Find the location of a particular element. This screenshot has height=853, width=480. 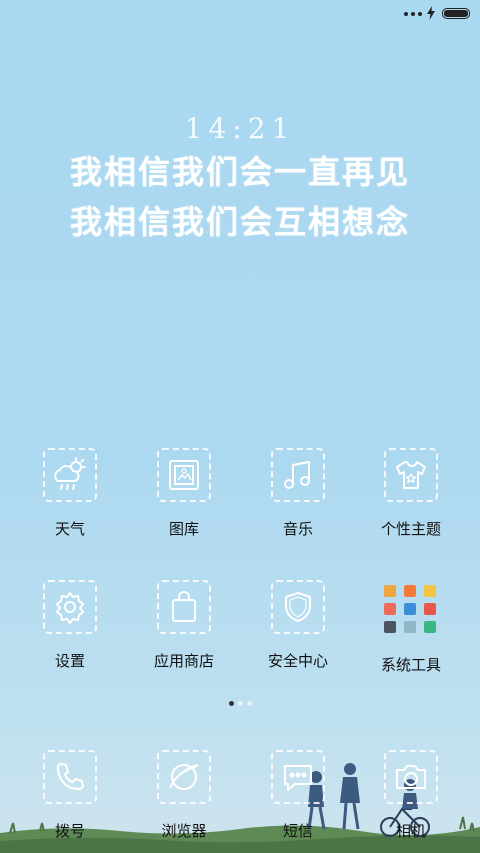

charging-icon is located at coordinates (431, 13).